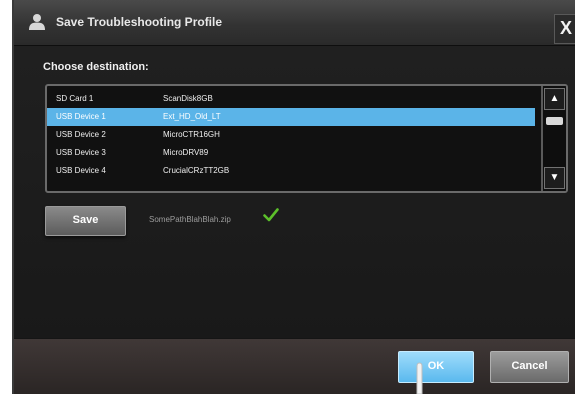  What do you see at coordinates (554, 121) in the screenshot?
I see `scroll-thumb` at bounding box center [554, 121].